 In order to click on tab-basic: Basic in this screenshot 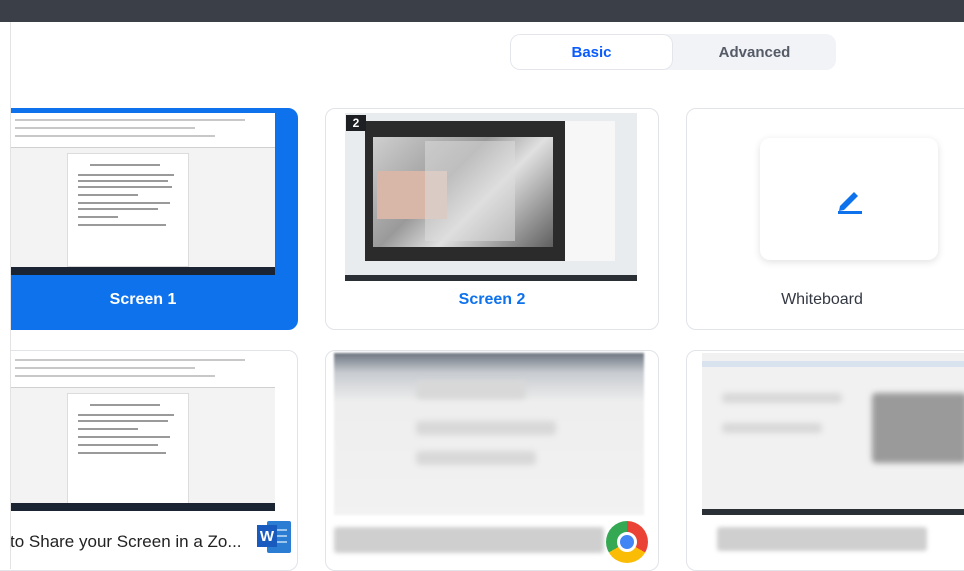, I will do `click(591, 52)`.